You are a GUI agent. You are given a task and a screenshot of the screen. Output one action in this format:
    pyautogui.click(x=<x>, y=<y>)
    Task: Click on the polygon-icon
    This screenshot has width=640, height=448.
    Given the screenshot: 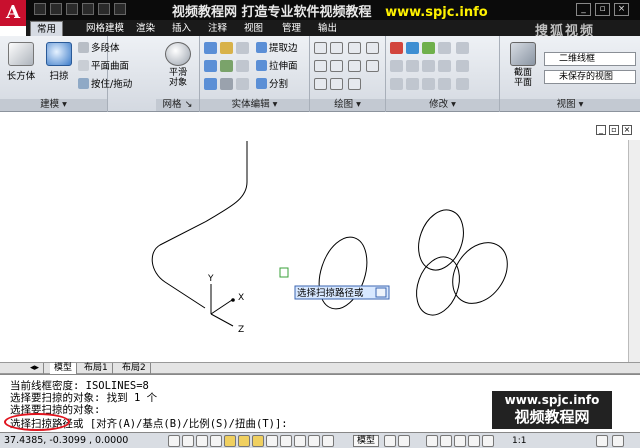 What is the action you would take?
    pyautogui.click(x=320, y=84)
    